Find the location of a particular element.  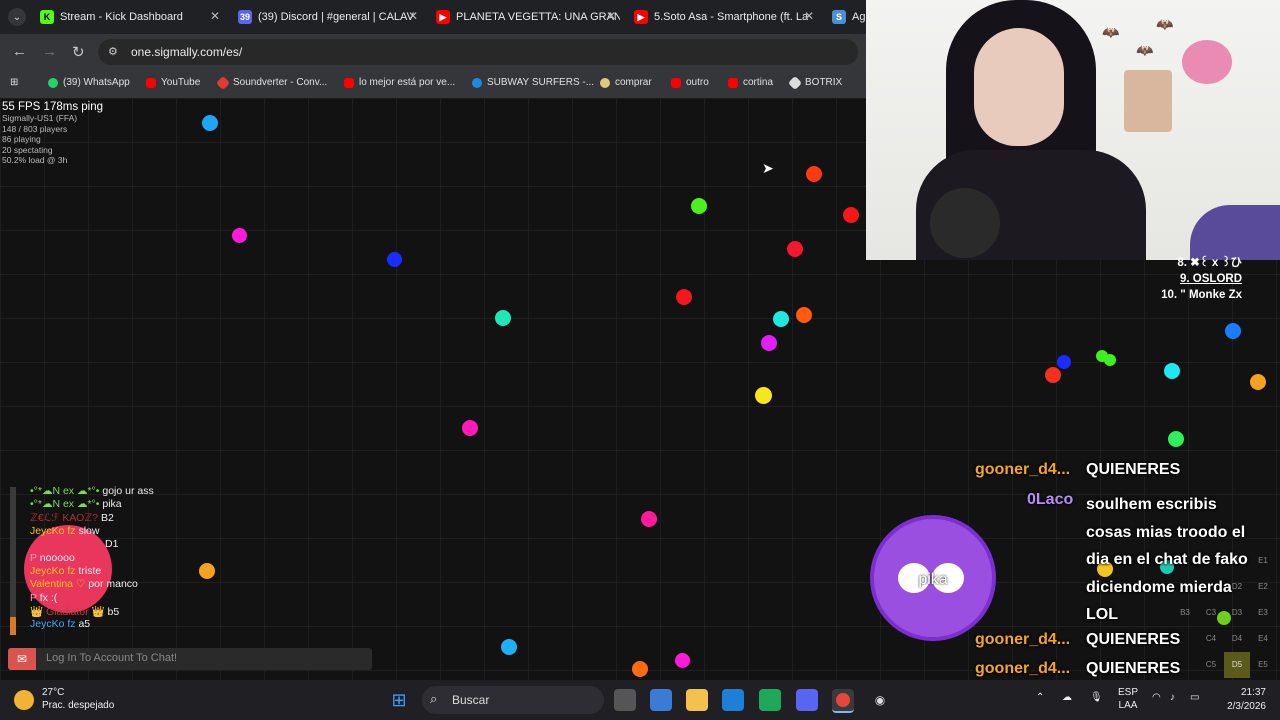

bookmark-outro: outro is located at coordinates (690, 82).